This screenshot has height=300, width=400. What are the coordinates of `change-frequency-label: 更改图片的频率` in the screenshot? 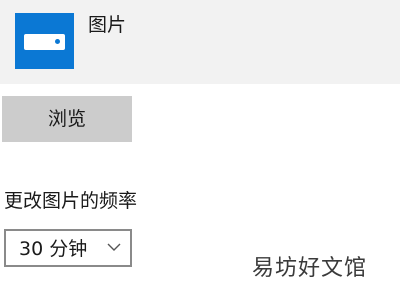 It's located at (71, 201).